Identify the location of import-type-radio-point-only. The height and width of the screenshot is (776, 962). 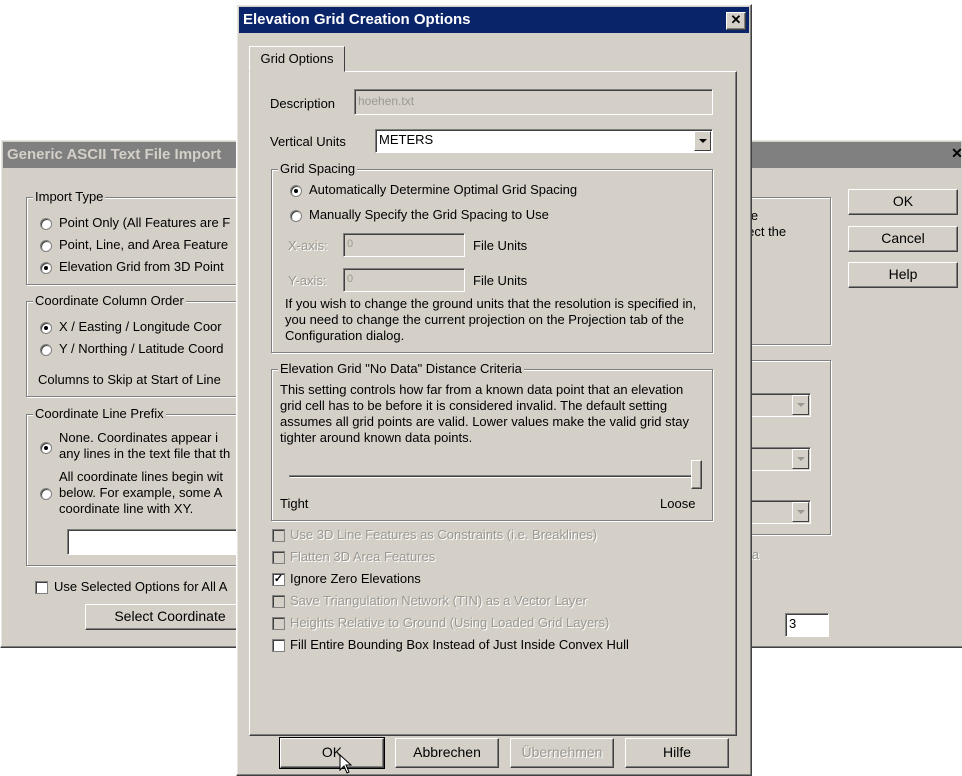
(46, 224).